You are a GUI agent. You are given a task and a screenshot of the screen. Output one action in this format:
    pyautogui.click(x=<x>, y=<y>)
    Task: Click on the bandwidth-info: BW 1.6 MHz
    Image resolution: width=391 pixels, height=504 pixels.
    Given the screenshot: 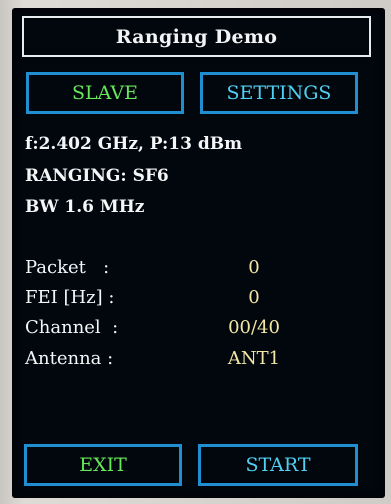 What is the action you would take?
    pyautogui.click(x=85, y=207)
    